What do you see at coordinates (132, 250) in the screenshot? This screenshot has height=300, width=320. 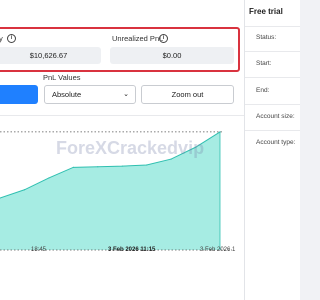 I see `x-tick-label: 3 Feb 2026 11:15` at bounding box center [132, 250].